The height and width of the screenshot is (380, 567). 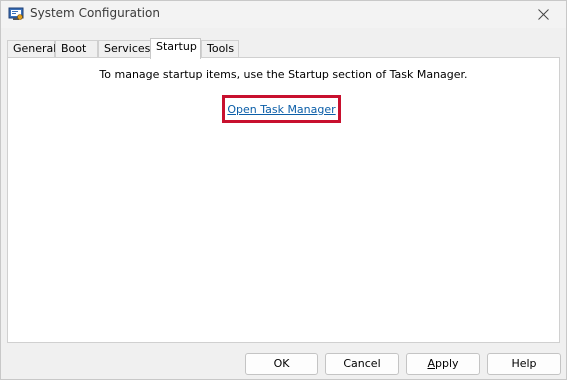 I want to click on msconfig-icon, so click(x=16, y=13).